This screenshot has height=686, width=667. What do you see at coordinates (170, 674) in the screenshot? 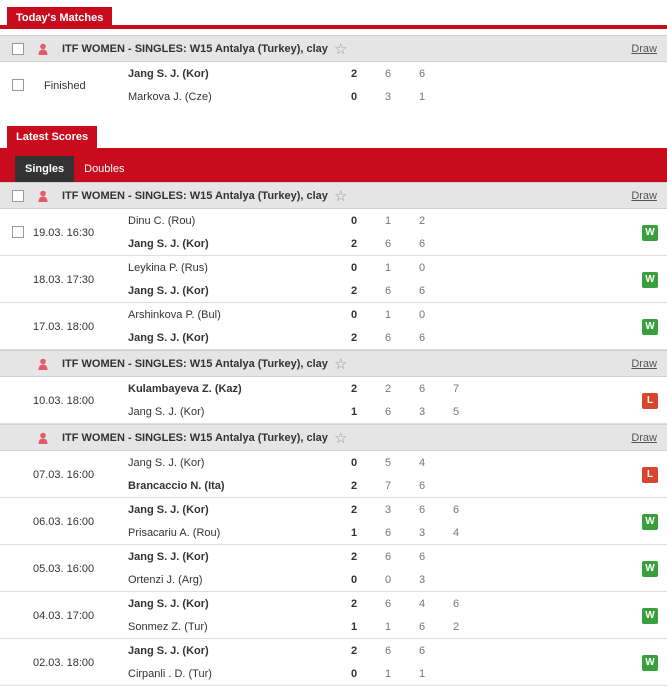
I see `player-name: Cirpanli . D. (Tur)` at bounding box center [170, 674].